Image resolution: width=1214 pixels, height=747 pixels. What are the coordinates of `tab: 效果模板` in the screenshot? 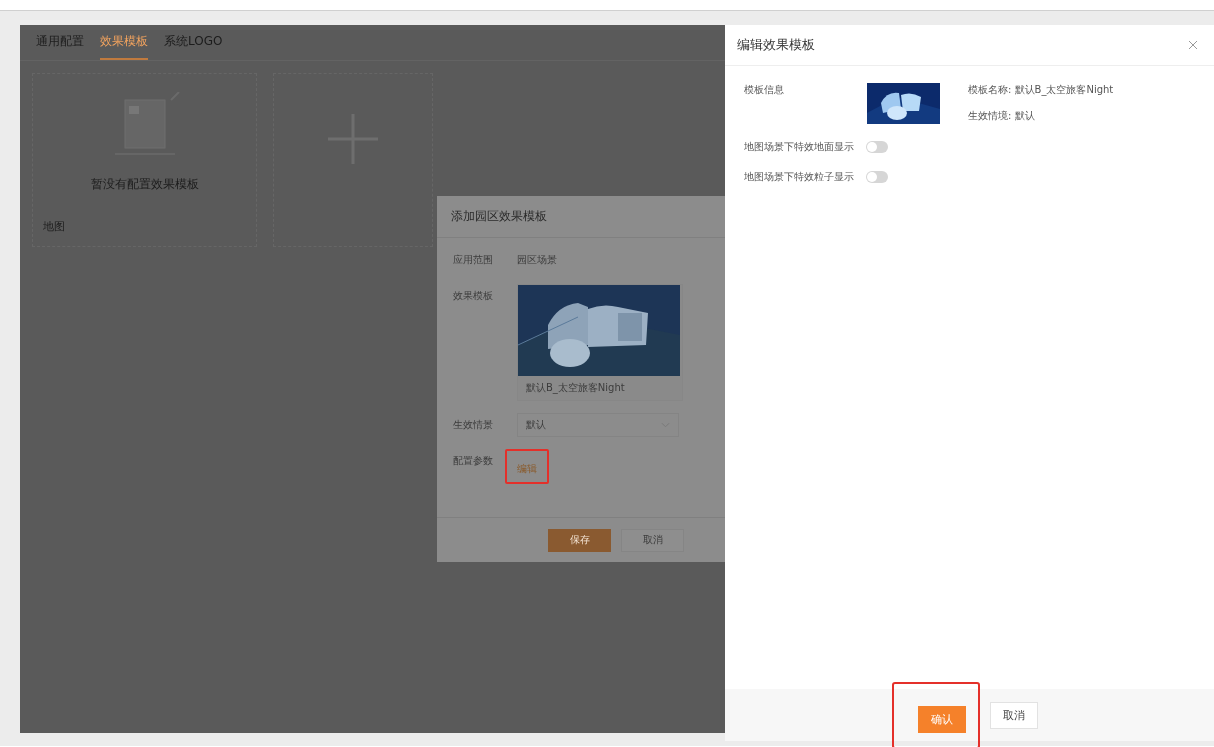 It's located at (124, 42).